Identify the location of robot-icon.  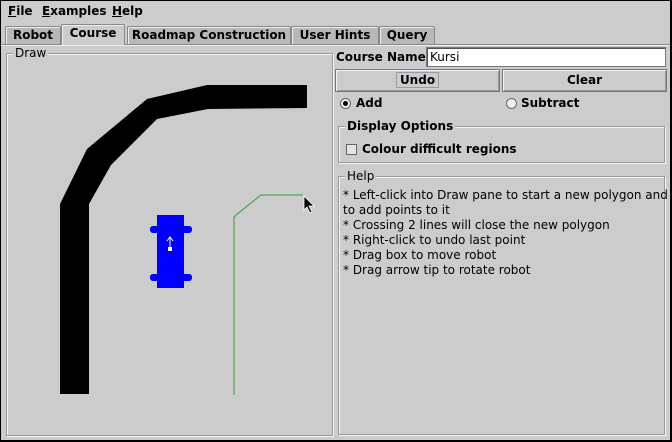
(171, 251).